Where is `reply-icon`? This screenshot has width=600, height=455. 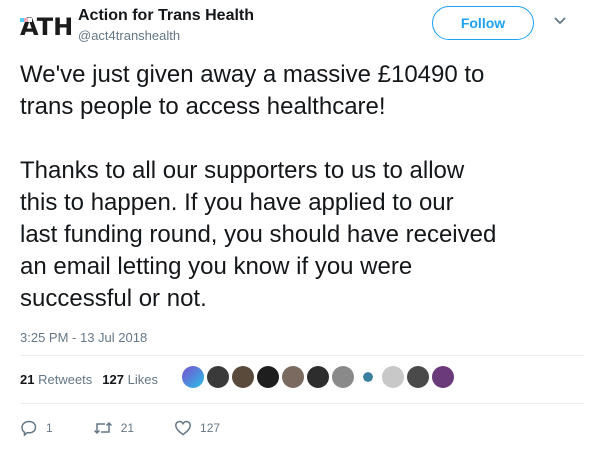 reply-icon is located at coordinates (29, 428).